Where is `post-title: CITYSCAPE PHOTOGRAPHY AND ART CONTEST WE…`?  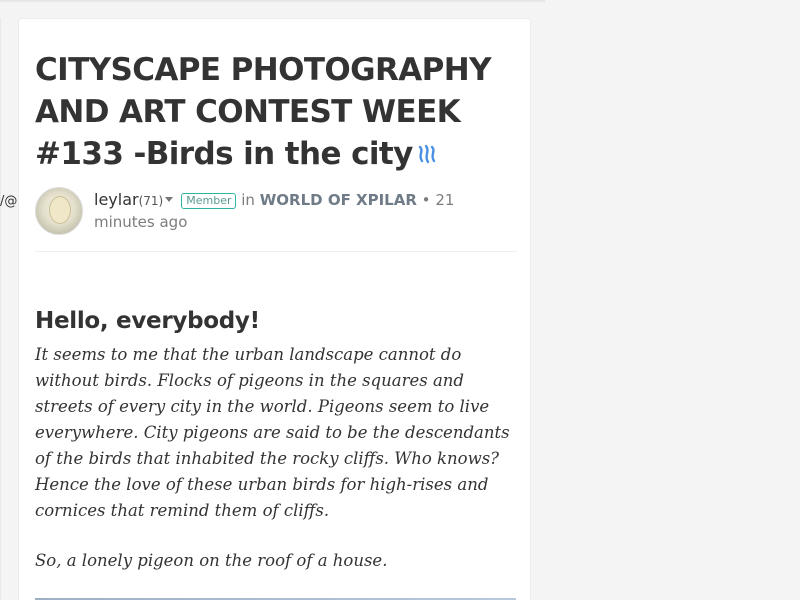 post-title: CITYSCAPE PHOTOGRAPHY AND ART CONTEST WE… is located at coordinates (280, 112).